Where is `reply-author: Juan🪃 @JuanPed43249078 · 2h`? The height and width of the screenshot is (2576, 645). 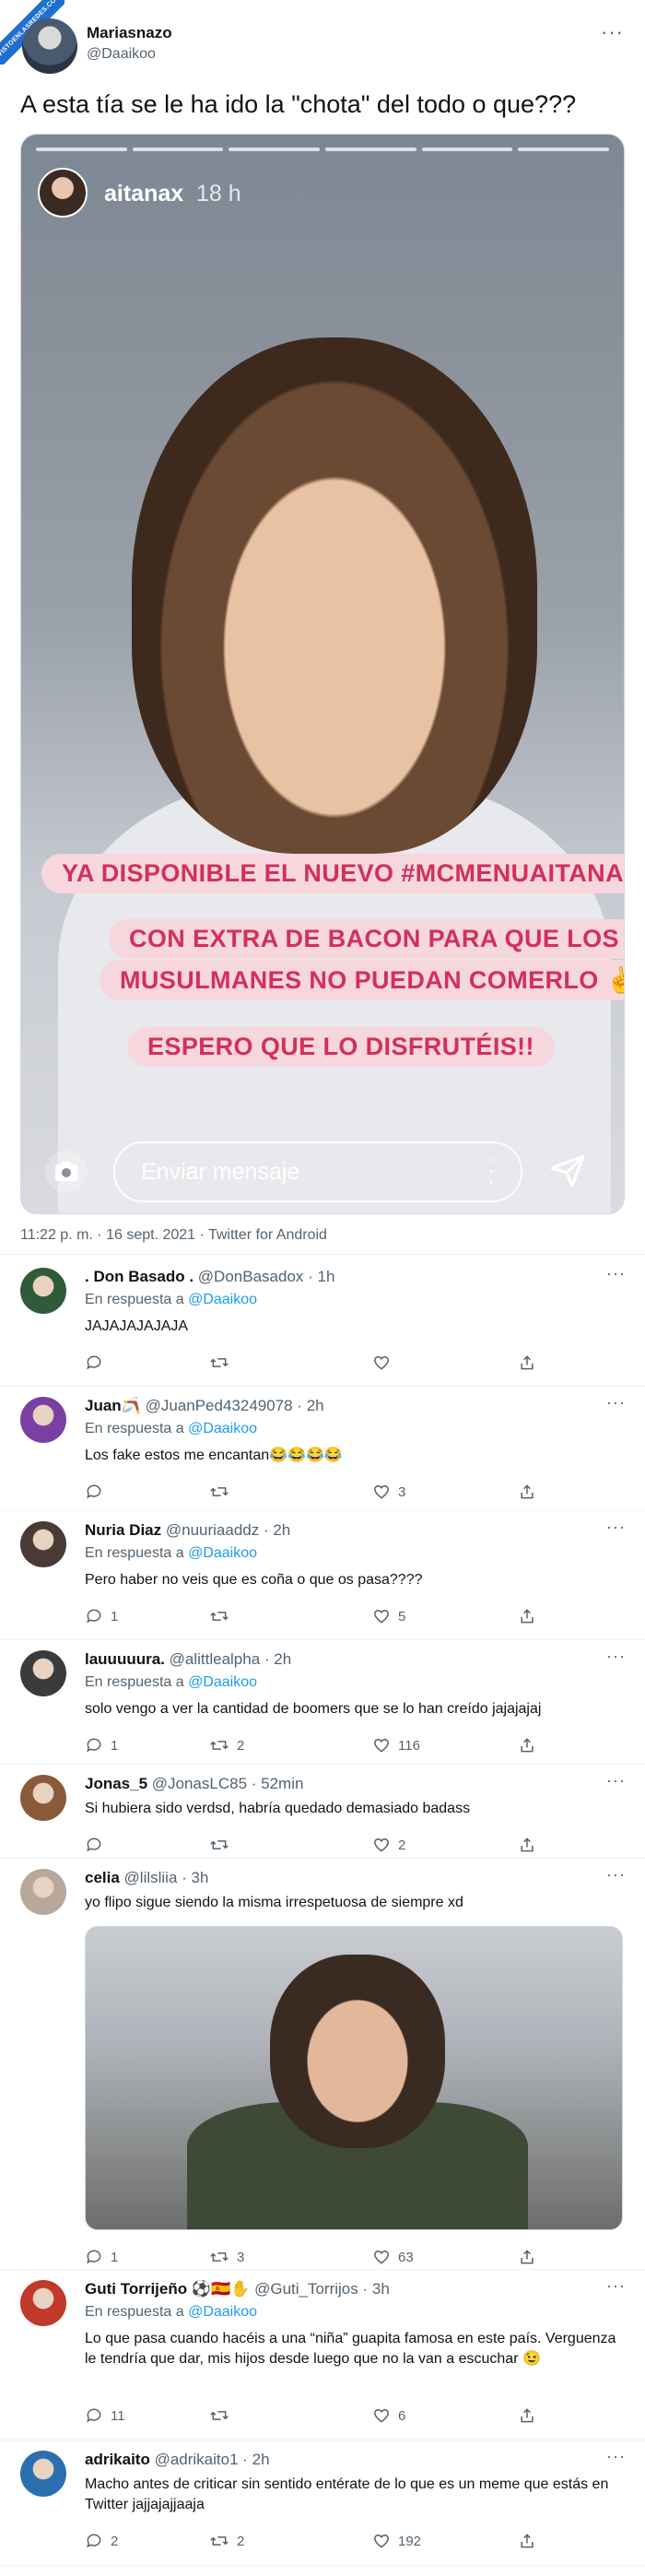 reply-author: Juan🪃 @JuanPed43249078 · 2h is located at coordinates (204, 1406).